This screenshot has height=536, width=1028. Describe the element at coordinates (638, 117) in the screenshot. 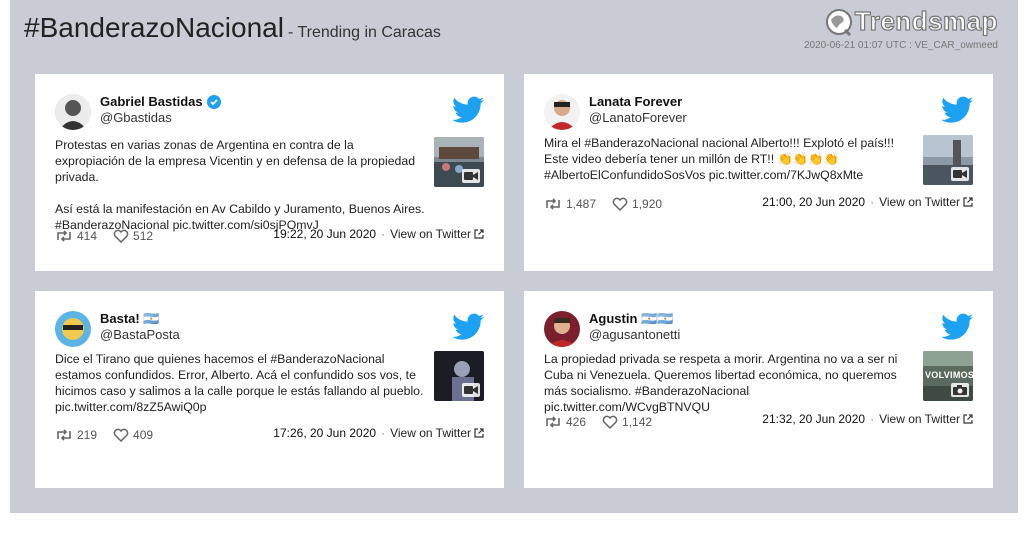

I see `author-handle: @LanatoForever` at that location.